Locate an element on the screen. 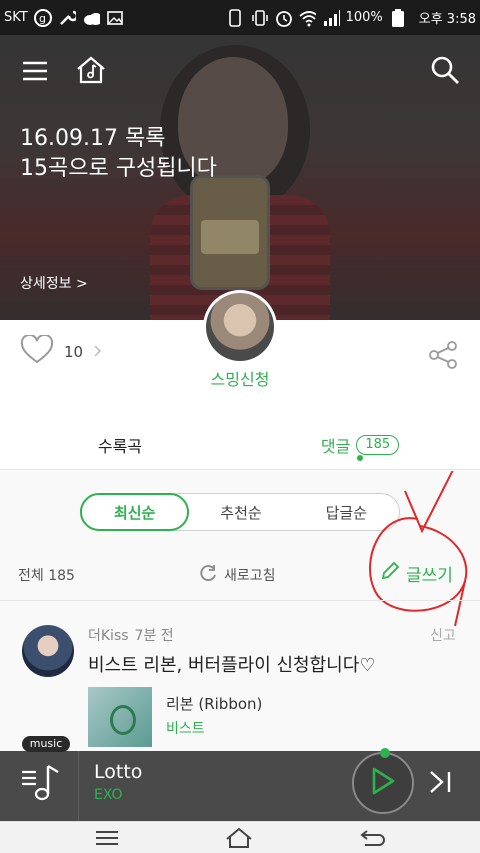  refresh-button: 새로고침 is located at coordinates (237, 575).